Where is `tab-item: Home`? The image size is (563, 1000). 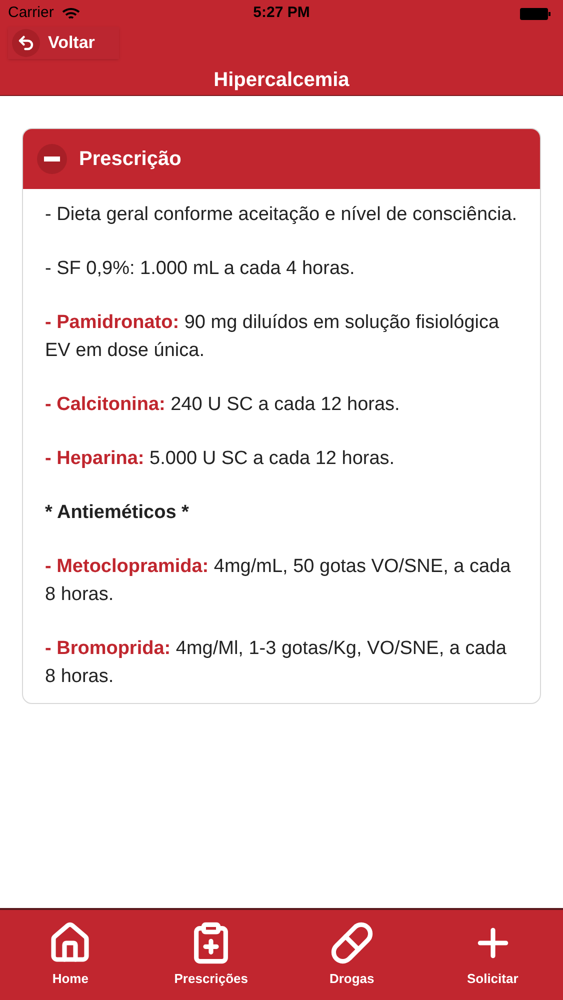 tab-item: Home is located at coordinates (70, 955).